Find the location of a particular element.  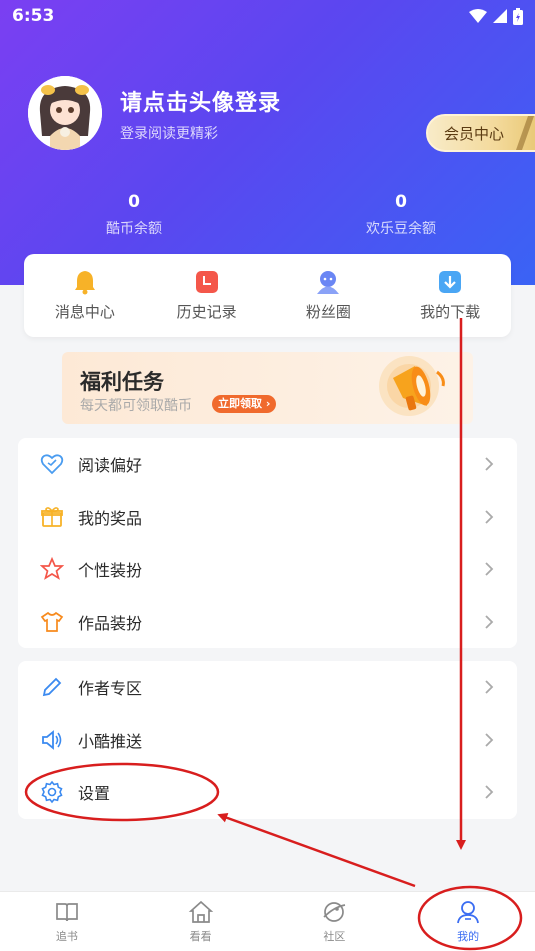

menu-row-label: 阅读偏好 is located at coordinates (110, 466).